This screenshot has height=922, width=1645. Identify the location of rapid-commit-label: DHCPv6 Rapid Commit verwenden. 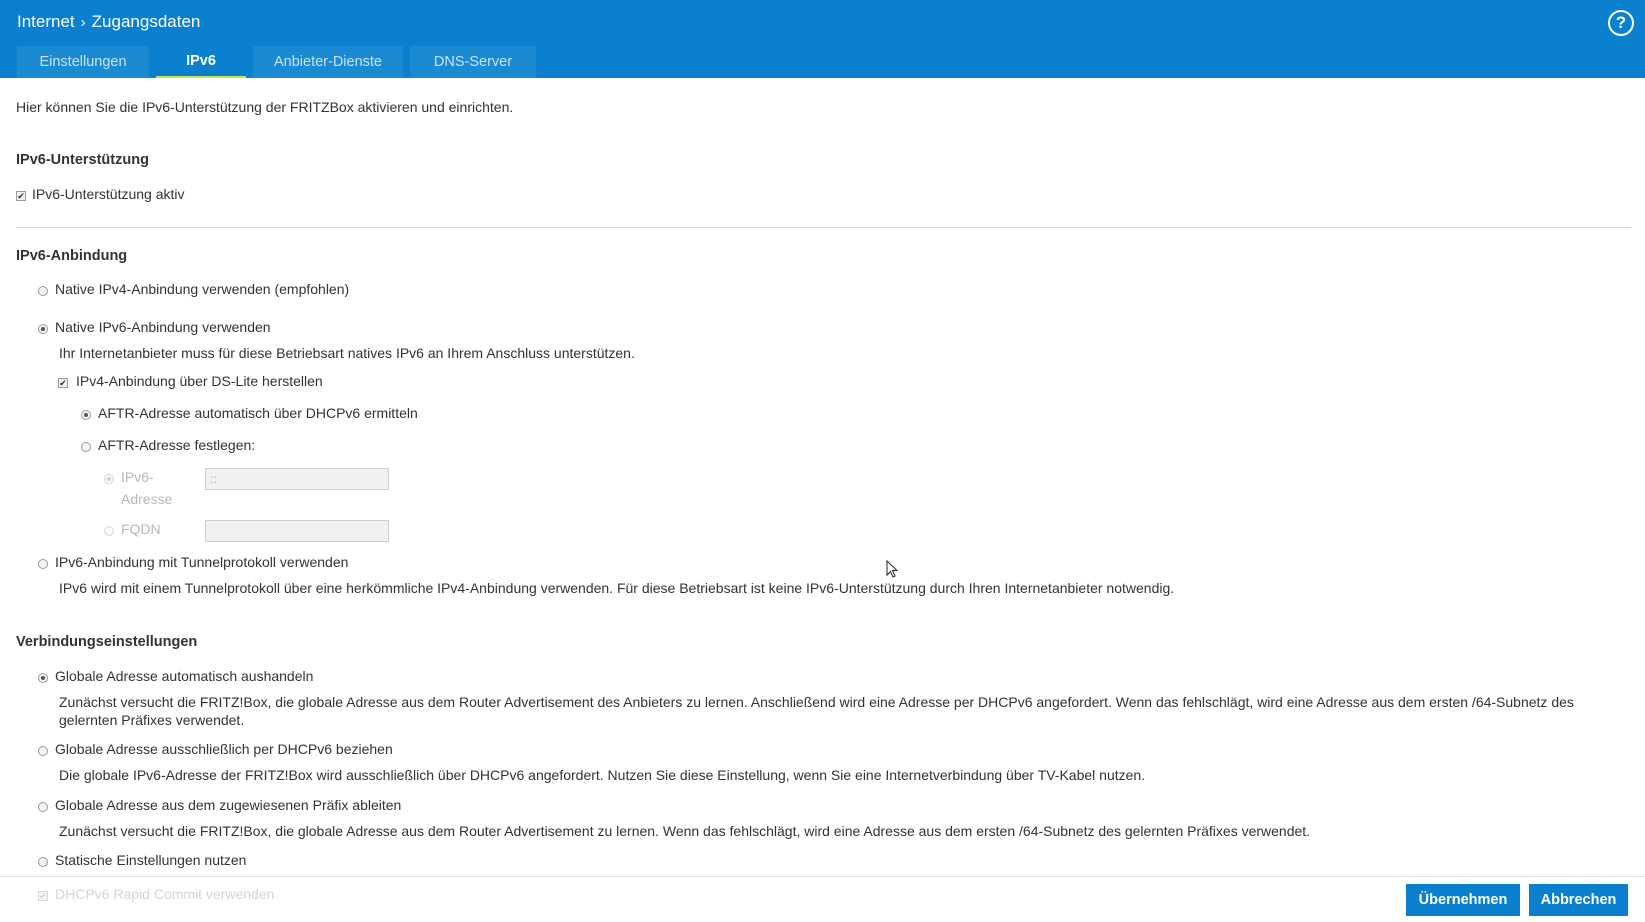
(165, 894).